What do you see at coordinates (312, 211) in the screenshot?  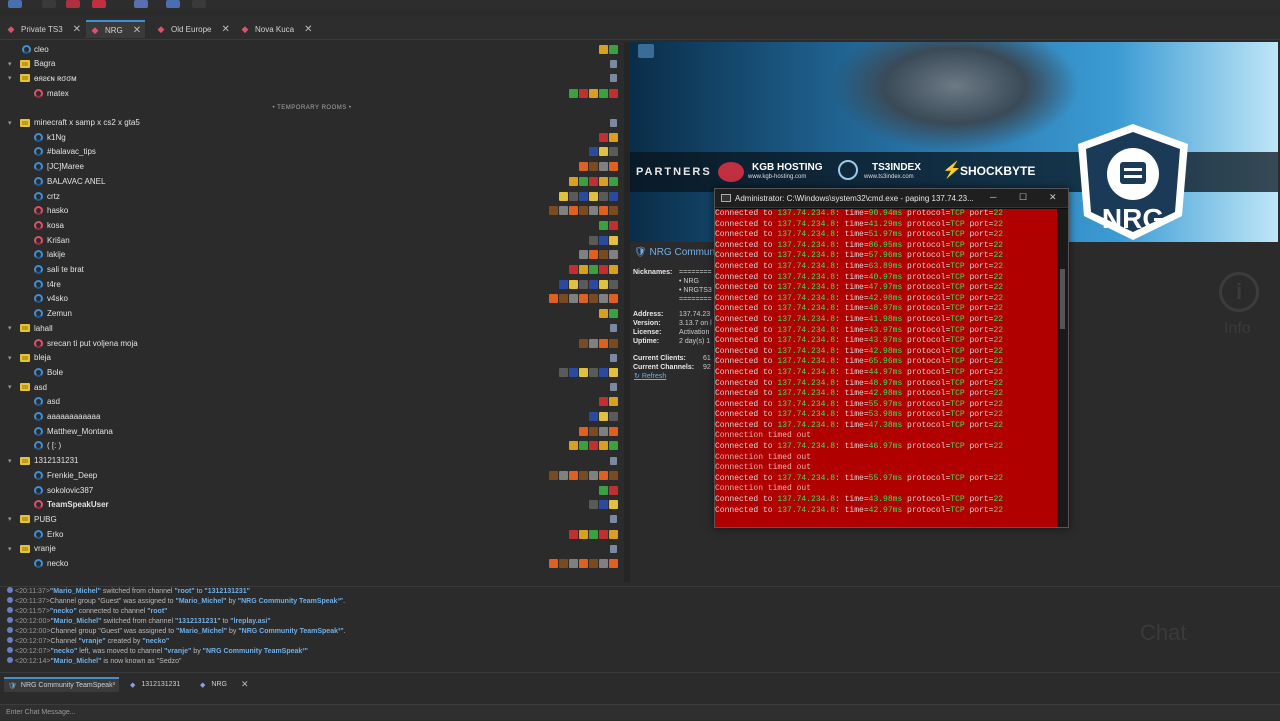 I see `user-row: hasko` at bounding box center [312, 211].